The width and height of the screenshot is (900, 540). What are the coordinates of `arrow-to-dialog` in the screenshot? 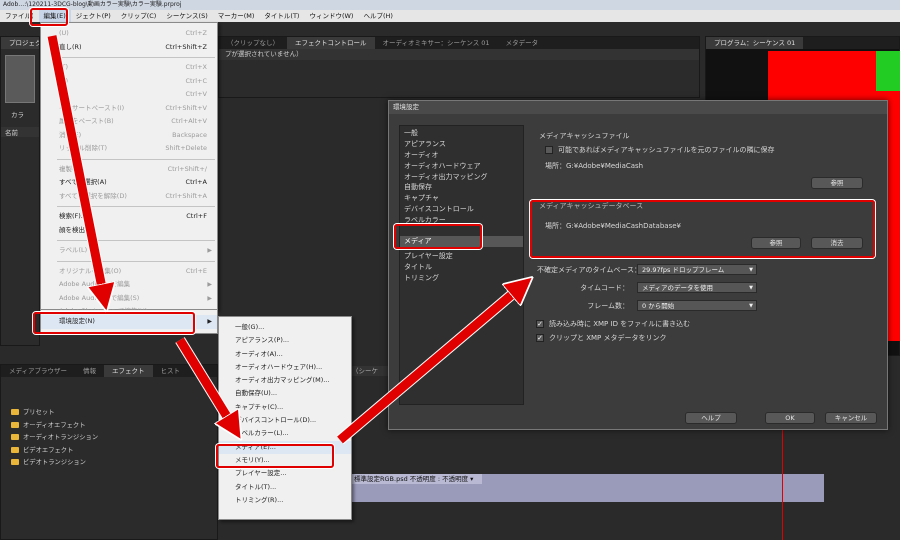 It's located at (429, 365).